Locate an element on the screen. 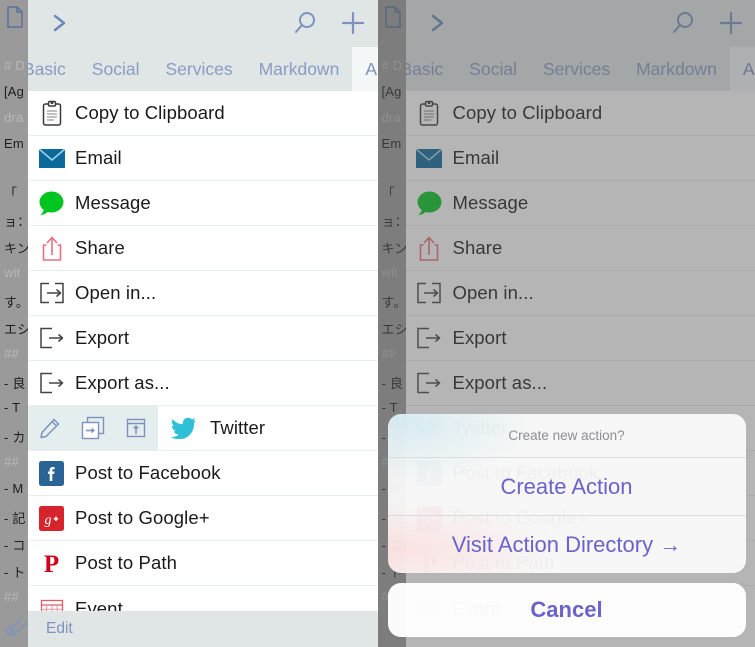 The width and height of the screenshot is (755, 647). bg-text-line: - M is located at coordinates (14, 488).